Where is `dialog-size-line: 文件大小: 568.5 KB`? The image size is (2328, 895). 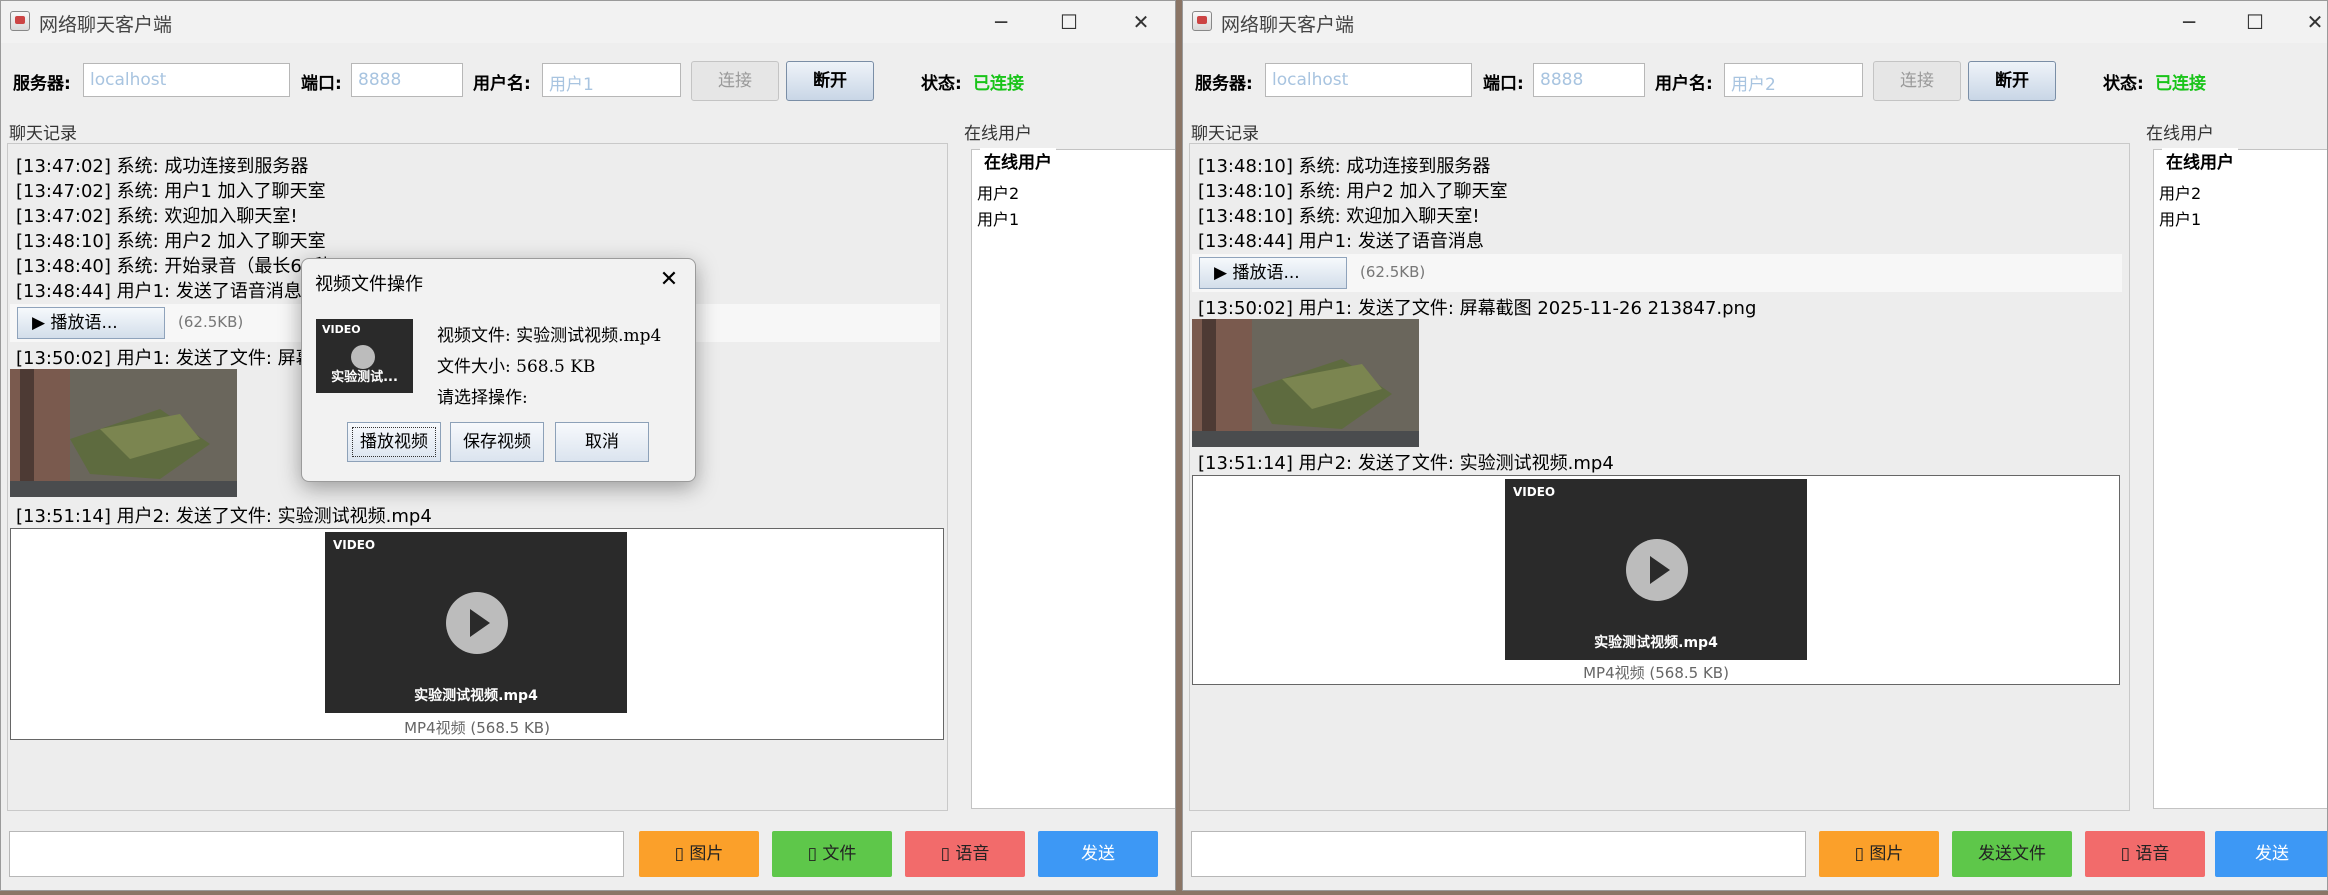 dialog-size-line: 文件大小: 568.5 KB is located at coordinates (516, 367).